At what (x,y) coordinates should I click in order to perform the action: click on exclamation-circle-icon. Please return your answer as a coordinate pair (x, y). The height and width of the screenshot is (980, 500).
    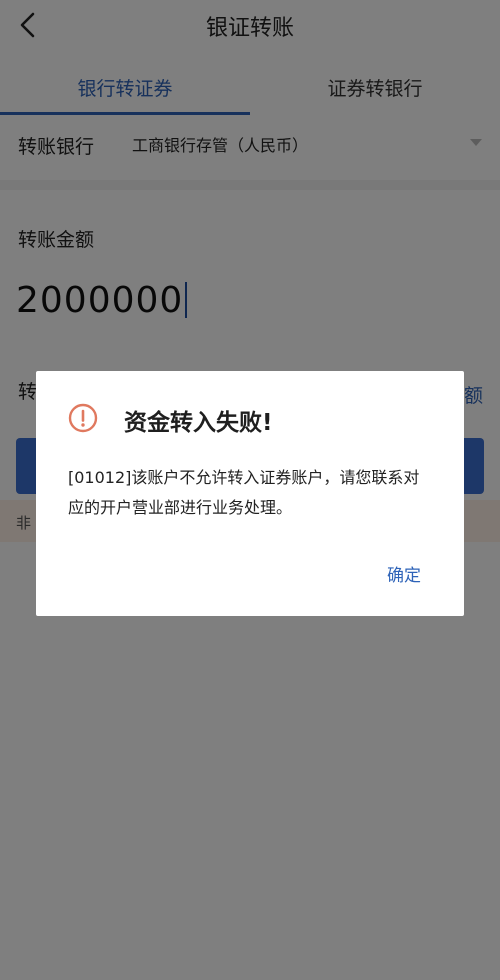
    Looking at the image, I should click on (83, 418).